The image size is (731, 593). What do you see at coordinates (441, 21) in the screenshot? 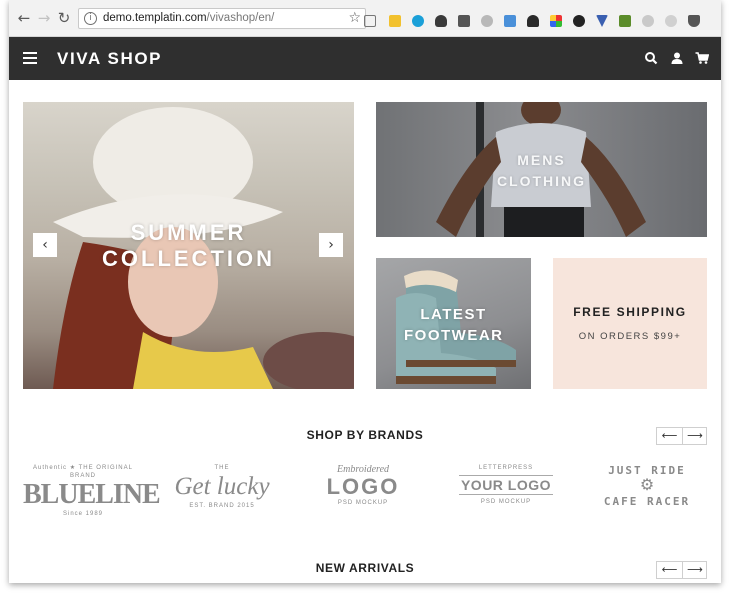
I see `evernote-icon` at bounding box center [441, 21].